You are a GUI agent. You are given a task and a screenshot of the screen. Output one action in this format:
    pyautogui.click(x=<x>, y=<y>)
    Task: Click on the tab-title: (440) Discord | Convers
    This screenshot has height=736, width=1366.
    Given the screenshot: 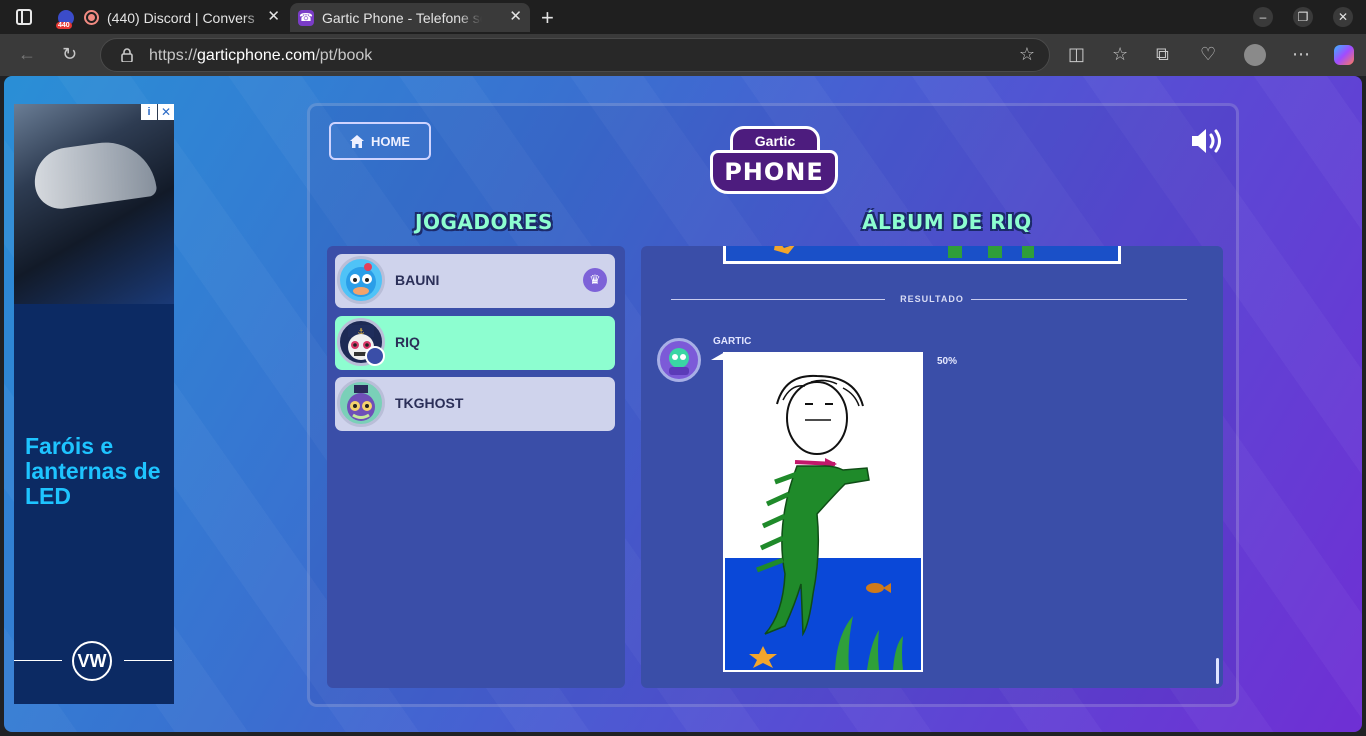 What is the action you would take?
    pyautogui.click(x=181, y=17)
    